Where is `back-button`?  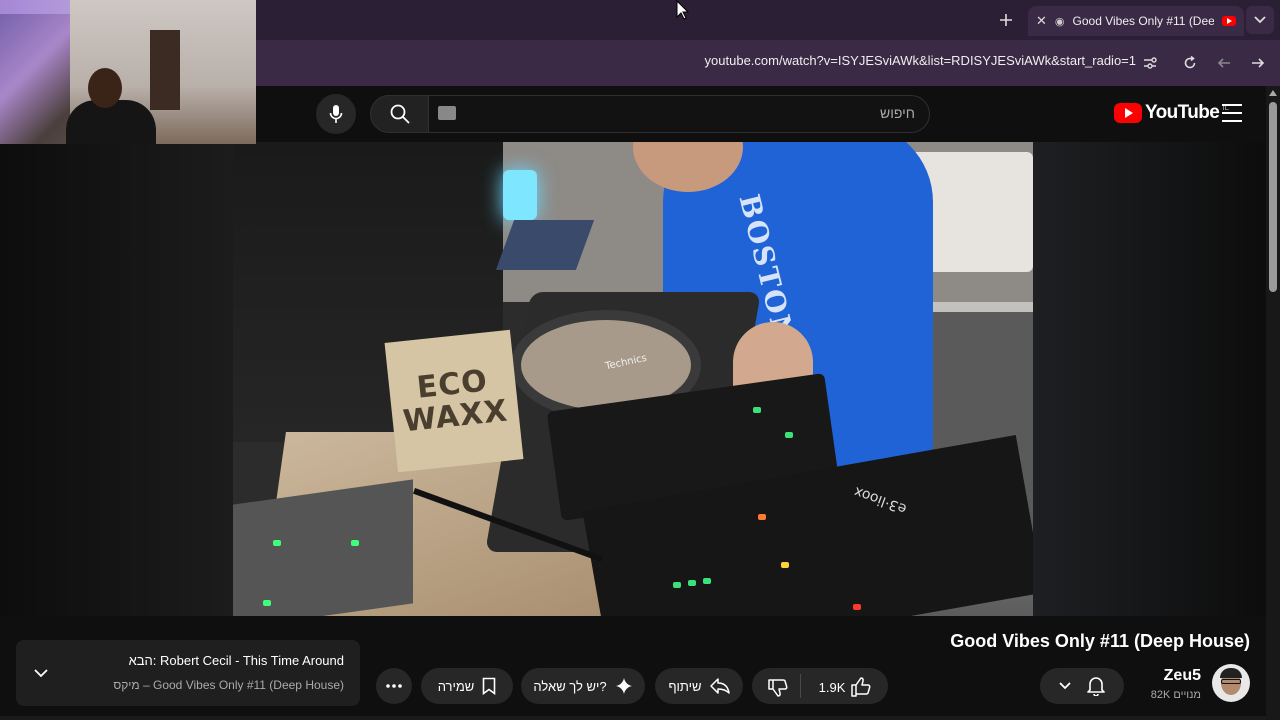 back-button is located at coordinates (1224, 63).